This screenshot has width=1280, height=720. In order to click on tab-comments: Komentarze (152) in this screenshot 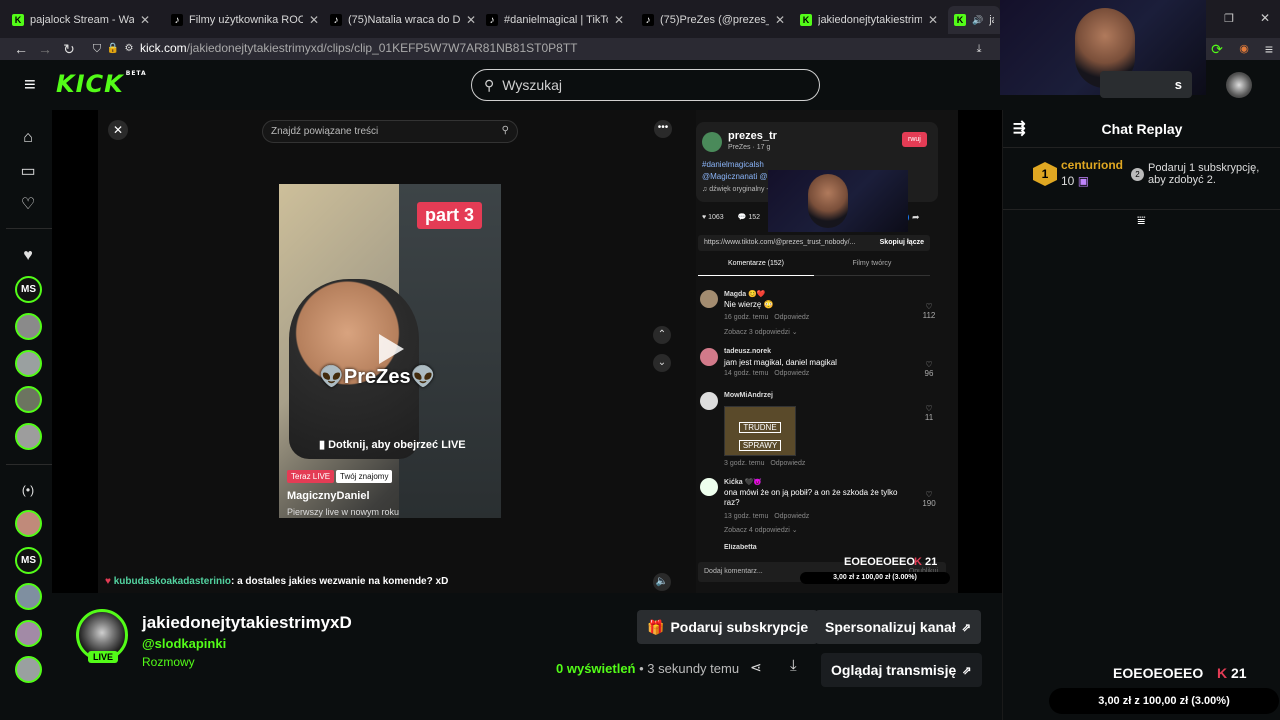, I will do `click(756, 268)`.